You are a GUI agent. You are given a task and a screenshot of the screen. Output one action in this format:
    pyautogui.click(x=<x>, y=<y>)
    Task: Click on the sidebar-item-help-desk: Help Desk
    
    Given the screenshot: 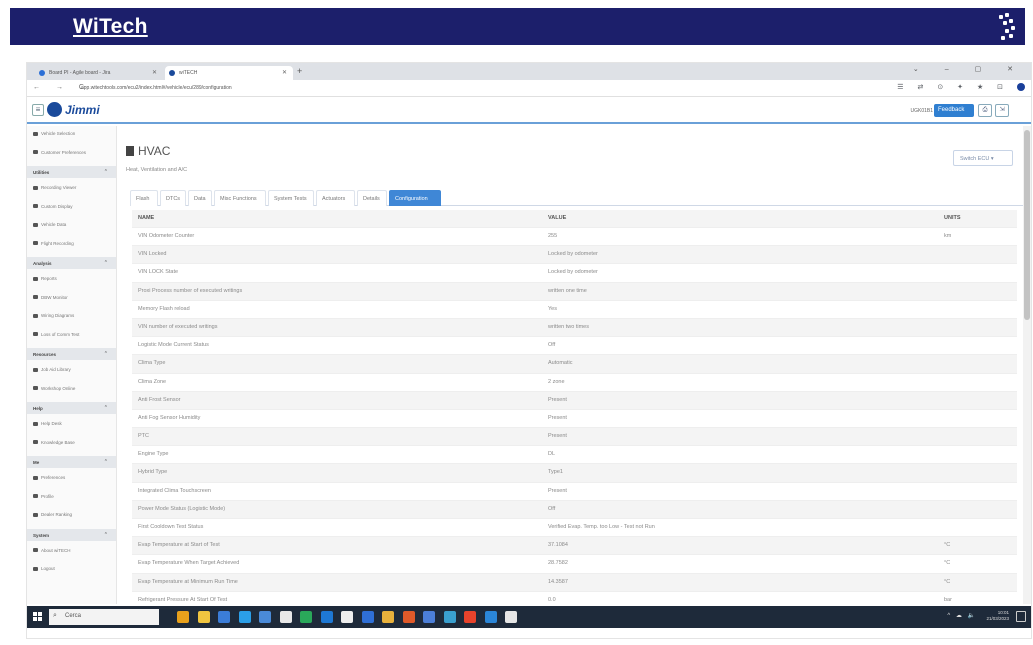 What is the action you would take?
    pyautogui.click(x=47, y=423)
    